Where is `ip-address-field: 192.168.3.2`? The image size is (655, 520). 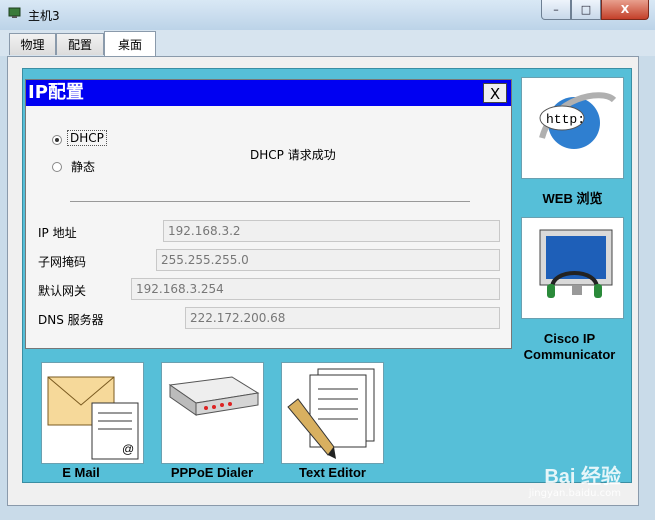
ip-address-field: 192.168.3.2 is located at coordinates (331, 231).